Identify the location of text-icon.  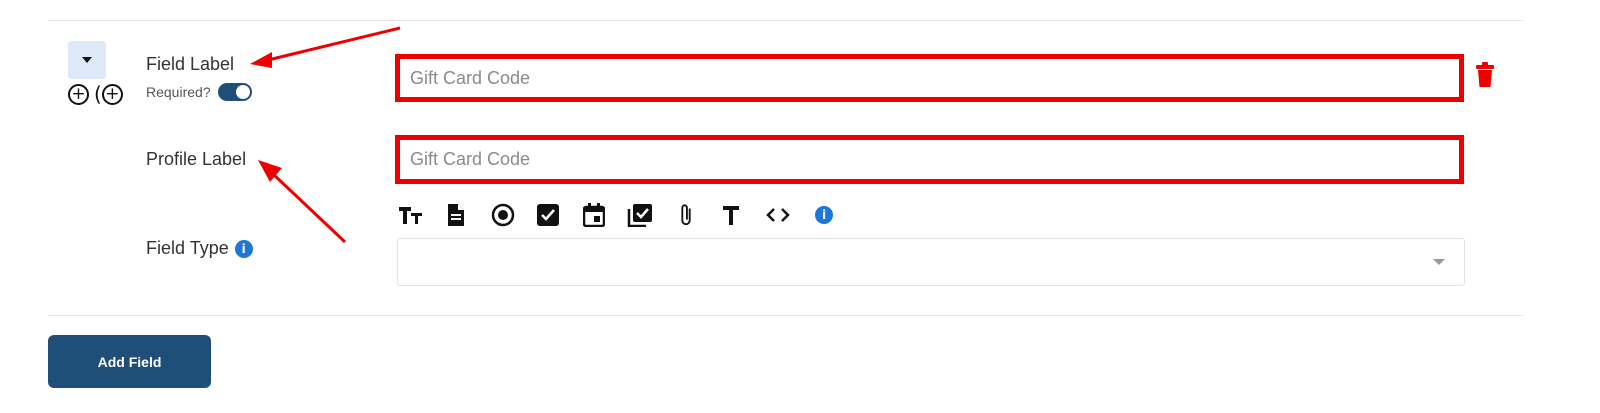
(731, 215).